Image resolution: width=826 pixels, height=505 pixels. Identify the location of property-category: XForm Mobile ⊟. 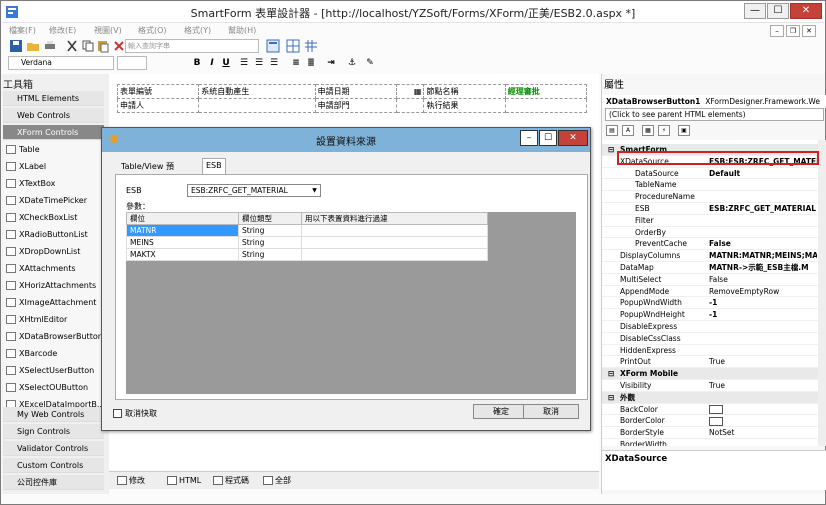
(710, 374).